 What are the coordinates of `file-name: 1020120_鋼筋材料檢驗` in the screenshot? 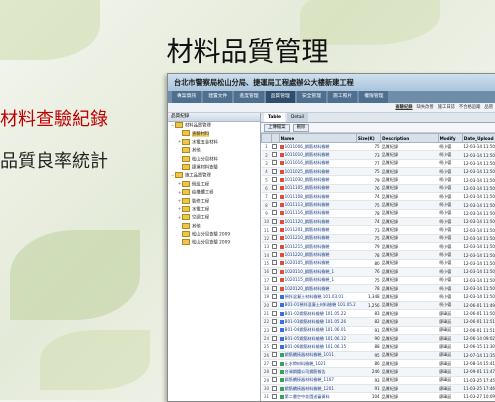 It's located at (317, 288).